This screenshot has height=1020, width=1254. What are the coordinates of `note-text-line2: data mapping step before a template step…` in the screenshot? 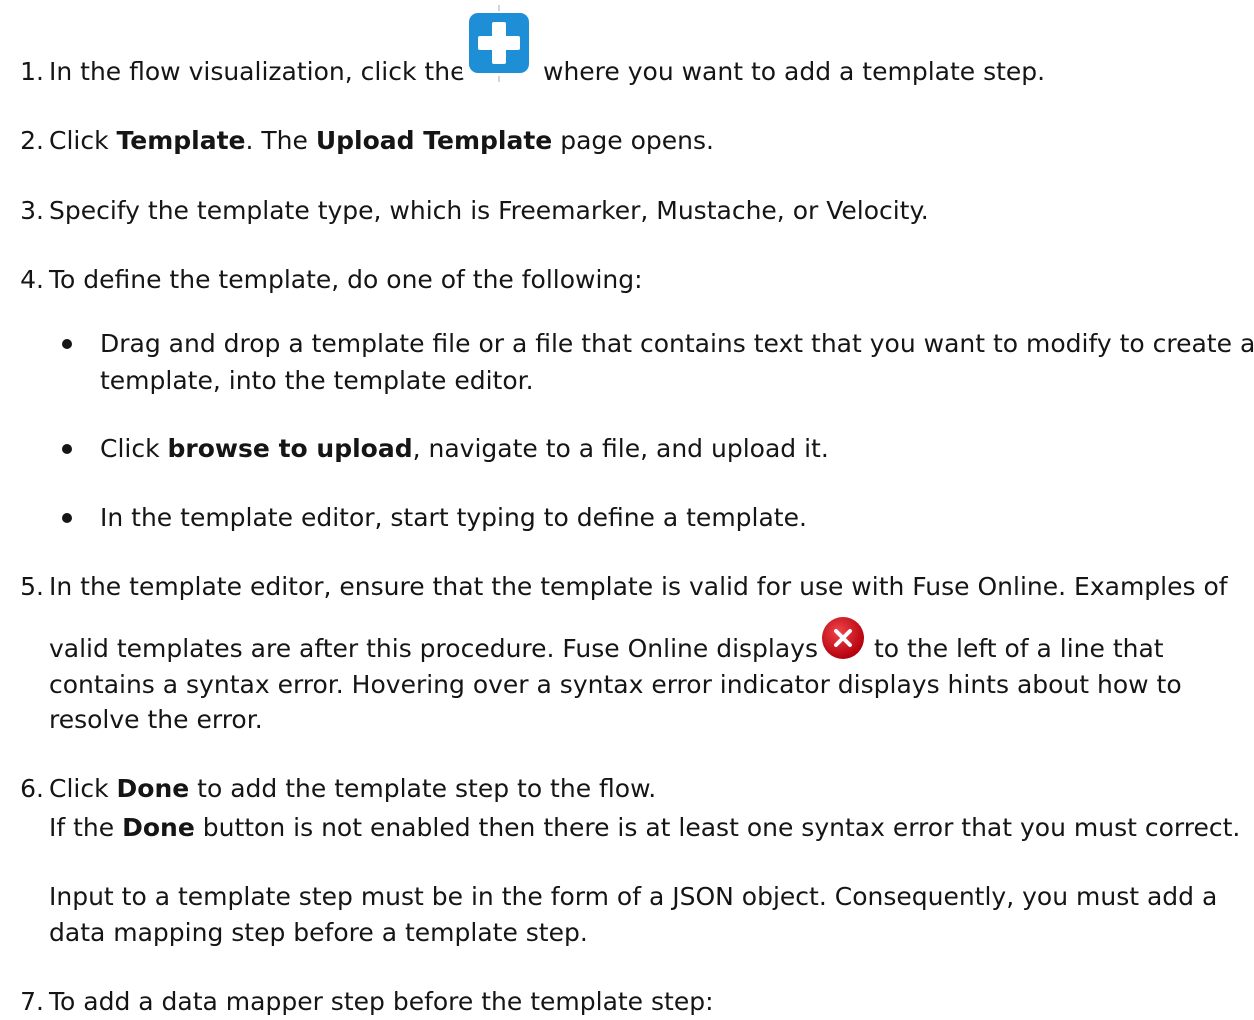 It's located at (318, 932).